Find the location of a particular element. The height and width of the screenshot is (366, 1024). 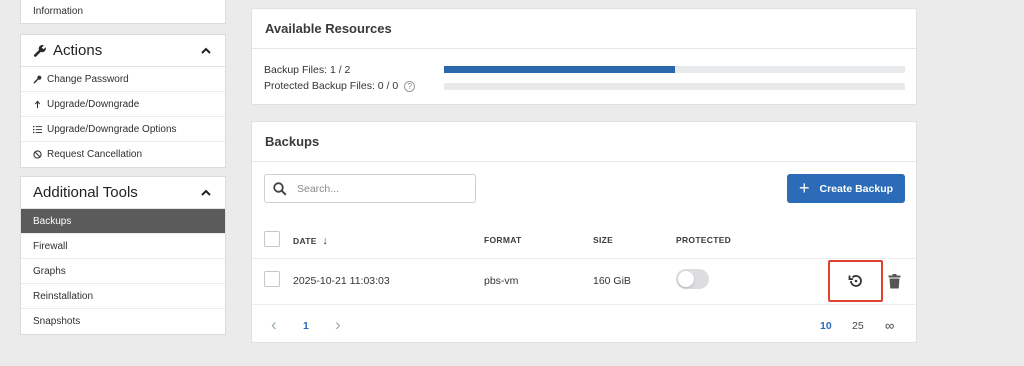

sidebar-item-label: Graphs is located at coordinates (49, 271).